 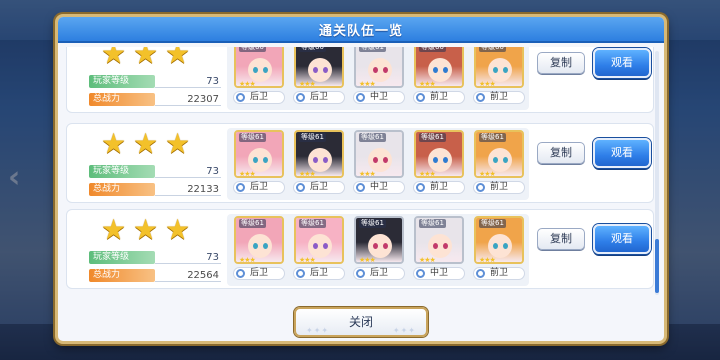 What do you see at coordinates (499, 97) in the screenshot?
I see `position-tag: 前卫` at bounding box center [499, 97].